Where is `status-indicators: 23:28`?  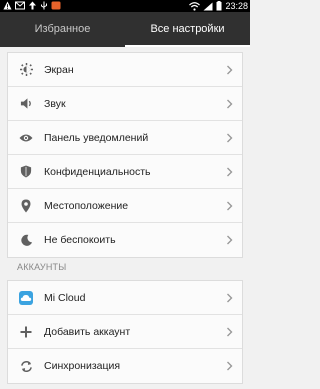 status-indicators: 23:28 is located at coordinates (218, 6).